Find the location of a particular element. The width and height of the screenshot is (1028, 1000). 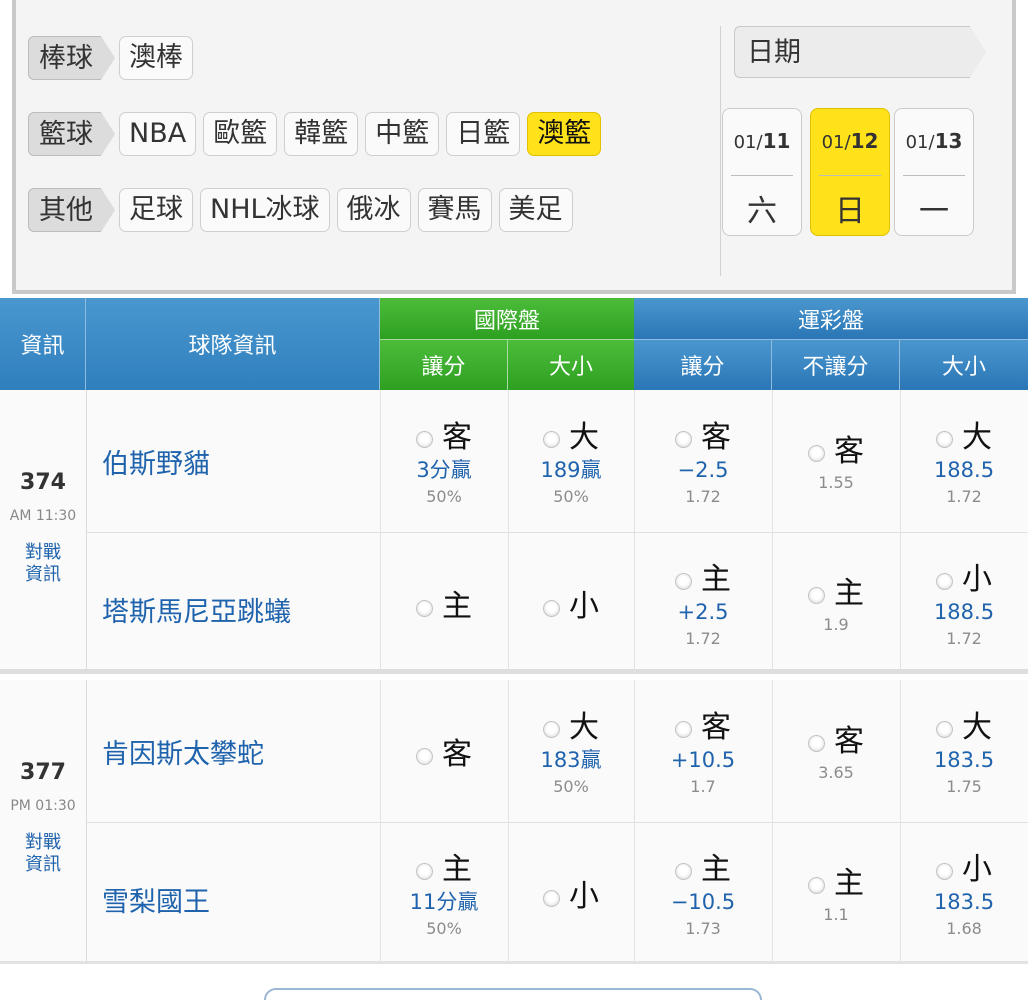

odds-cell-intl-total: 大 189贏 50% is located at coordinates (571, 461).